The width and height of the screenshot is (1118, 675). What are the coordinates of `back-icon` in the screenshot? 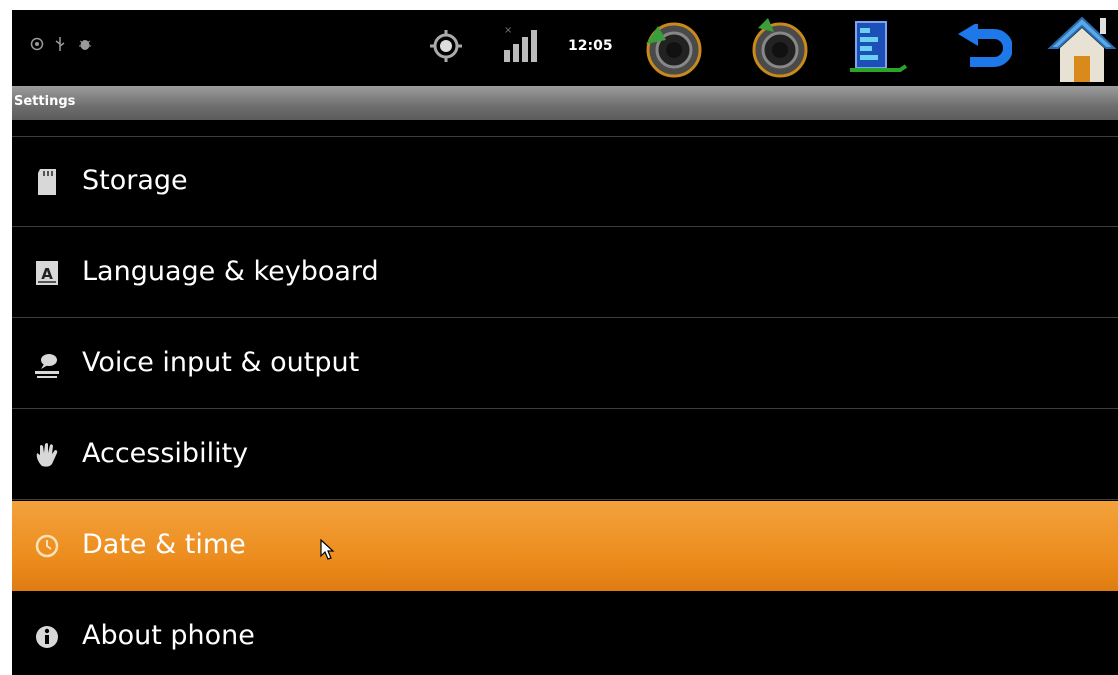 It's located at (983, 49).